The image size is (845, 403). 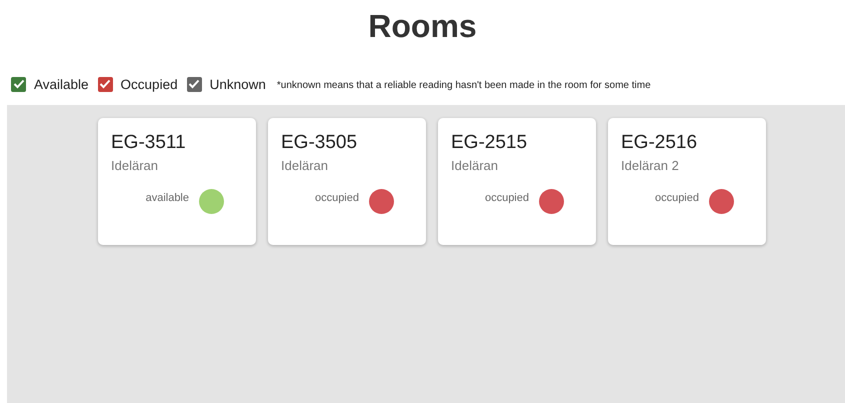 What do you see at coordinates (149, 143) in the screenshot?
I see `room-name: EG-3511` at bounding box center [149, 143].